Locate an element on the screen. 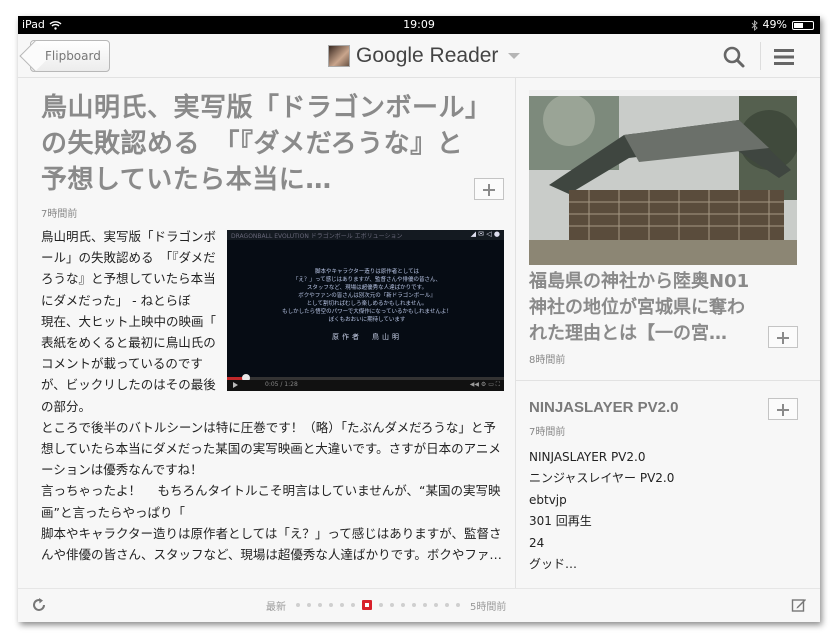 Image resolution: width=838 pixels, height=638 pixels. chevron-down-icon is located at coordinates (514, 56).